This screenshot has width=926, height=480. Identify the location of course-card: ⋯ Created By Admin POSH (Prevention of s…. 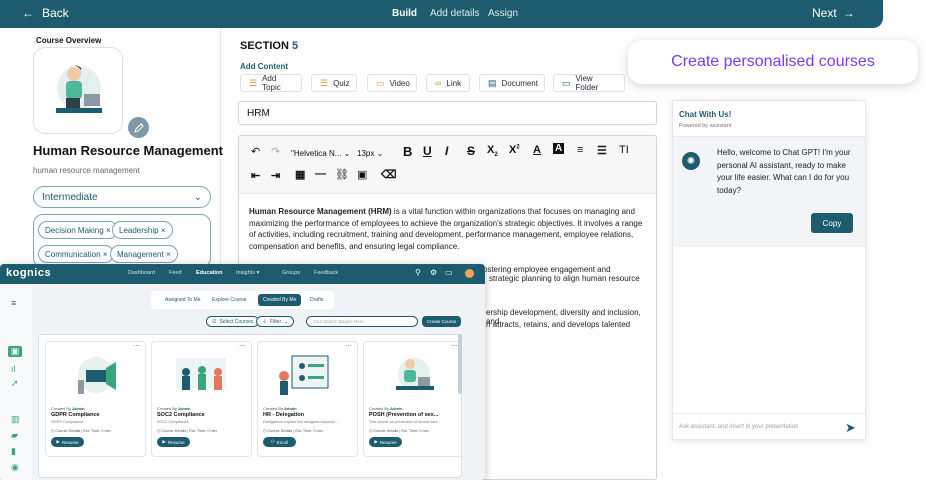
(412, 399).